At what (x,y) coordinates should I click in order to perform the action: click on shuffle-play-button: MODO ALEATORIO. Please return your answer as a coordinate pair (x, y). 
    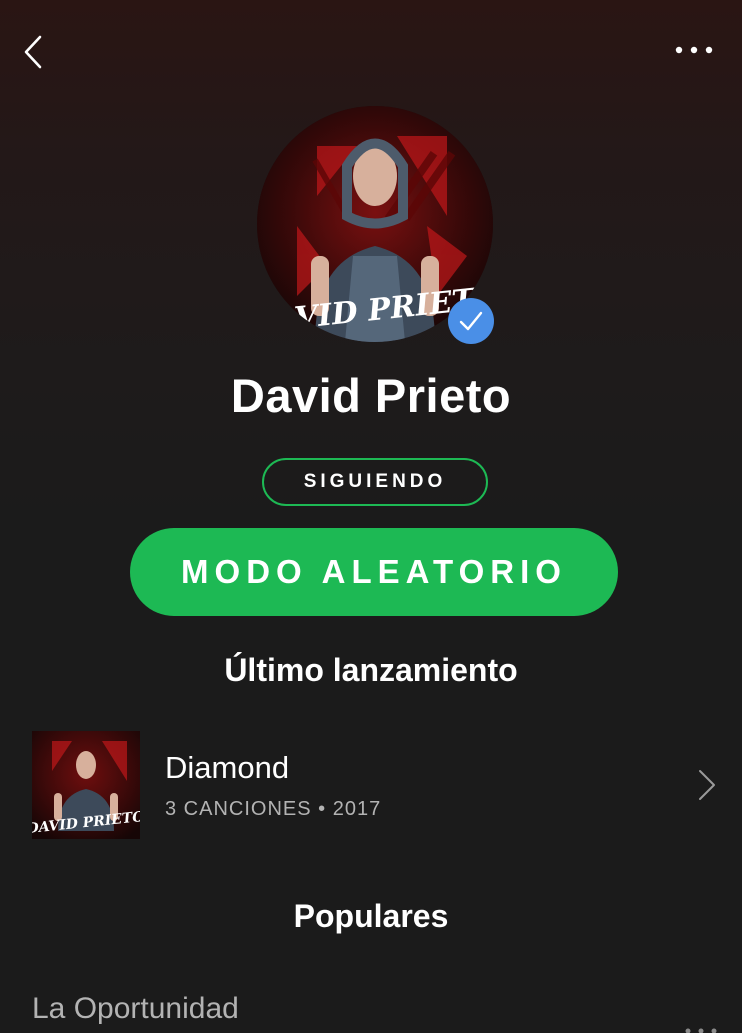
    Looking at the image, I should click on (374, 572).